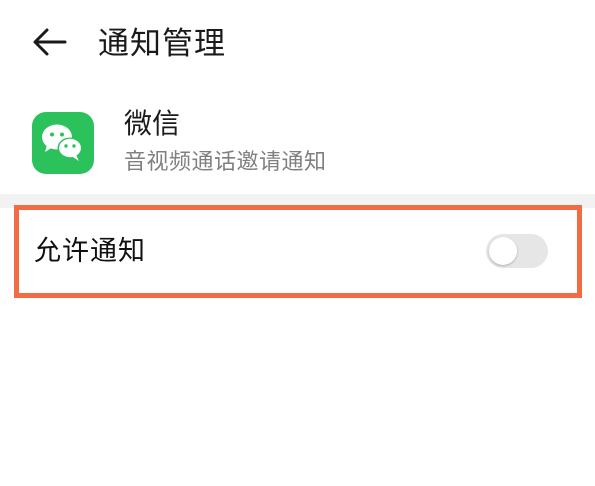 The image size is (595, 486). I want to click on page-title: 通知管理, so click(162, 44).